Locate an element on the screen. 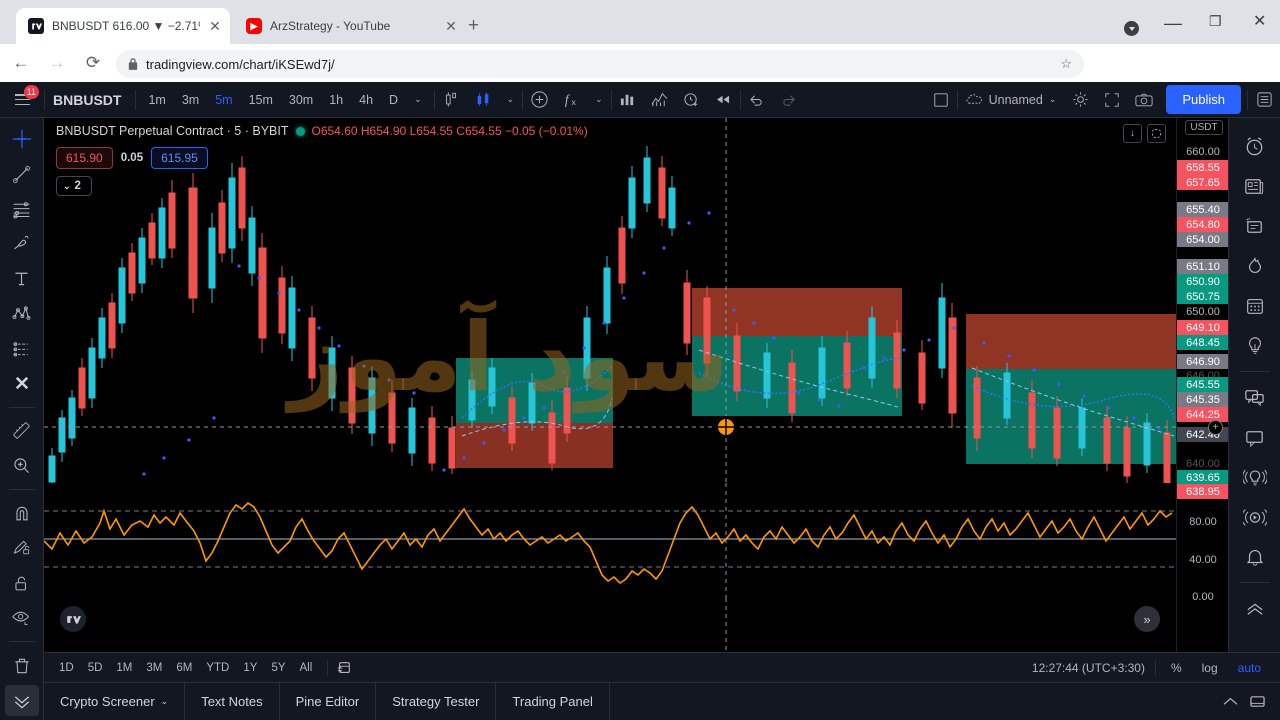 The width and height of the screenshot is (1280, 720). range-6M: 6M is located at coordinates (184, 668).